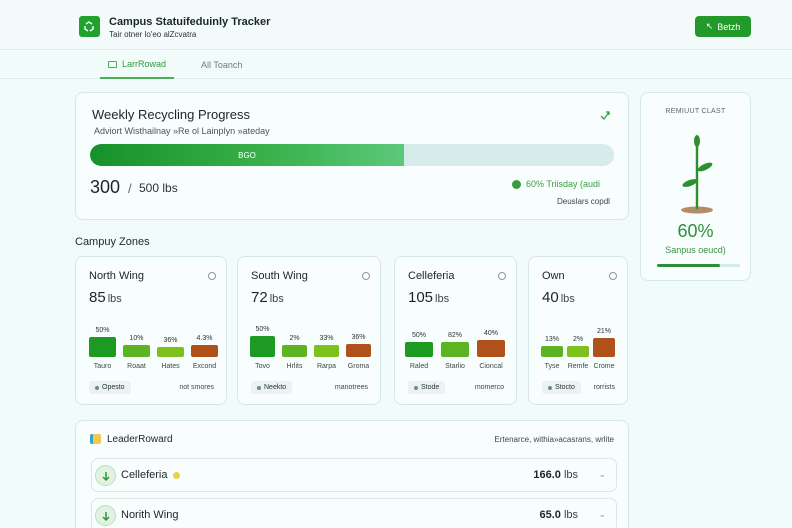 The width and height of the screenshot is (792, 528). Describe the element at coordinates (354, 513) in the screenshot. I see `leaderboard-row: Norith Wing 65.0 lbs ⌄` at that location.